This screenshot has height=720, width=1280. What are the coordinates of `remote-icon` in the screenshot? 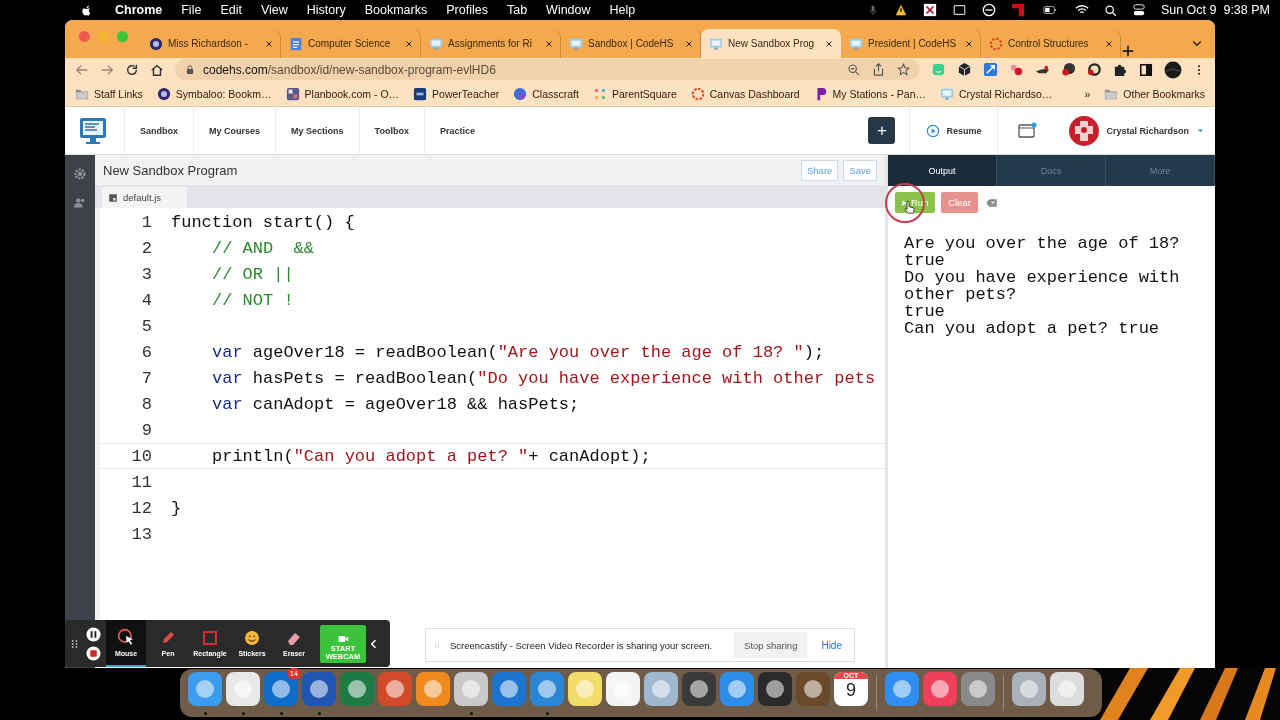 It's located at (988, 10).